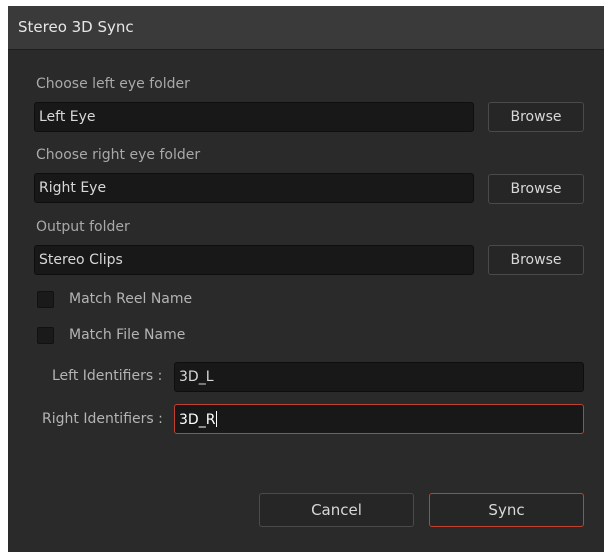  I want to click on right-eye-folder-input: Right Eye, so click(254, 188).